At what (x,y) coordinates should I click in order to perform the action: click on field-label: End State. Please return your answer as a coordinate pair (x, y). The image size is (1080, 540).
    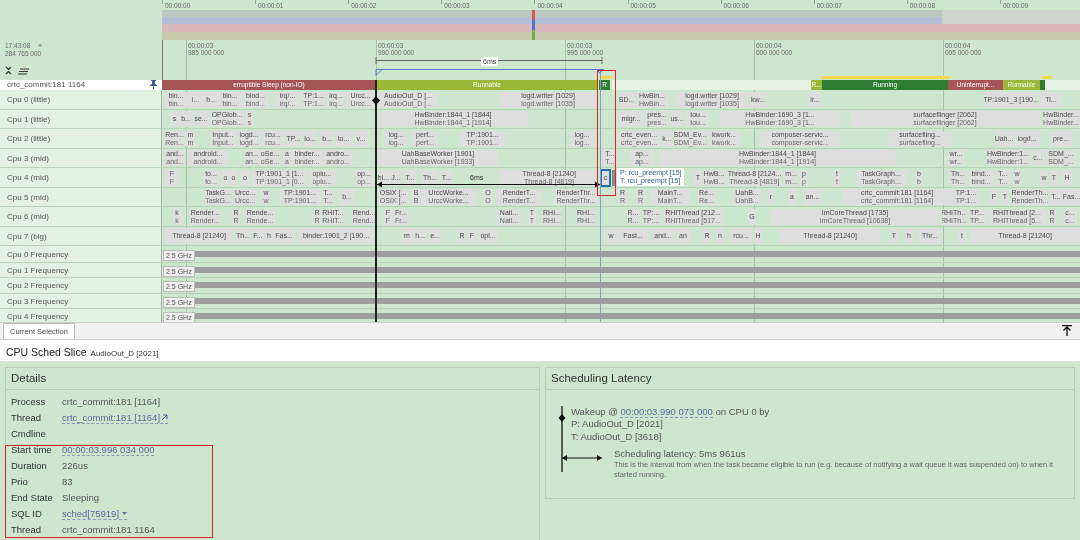
    Looking at the image, I should click on (32, 498).